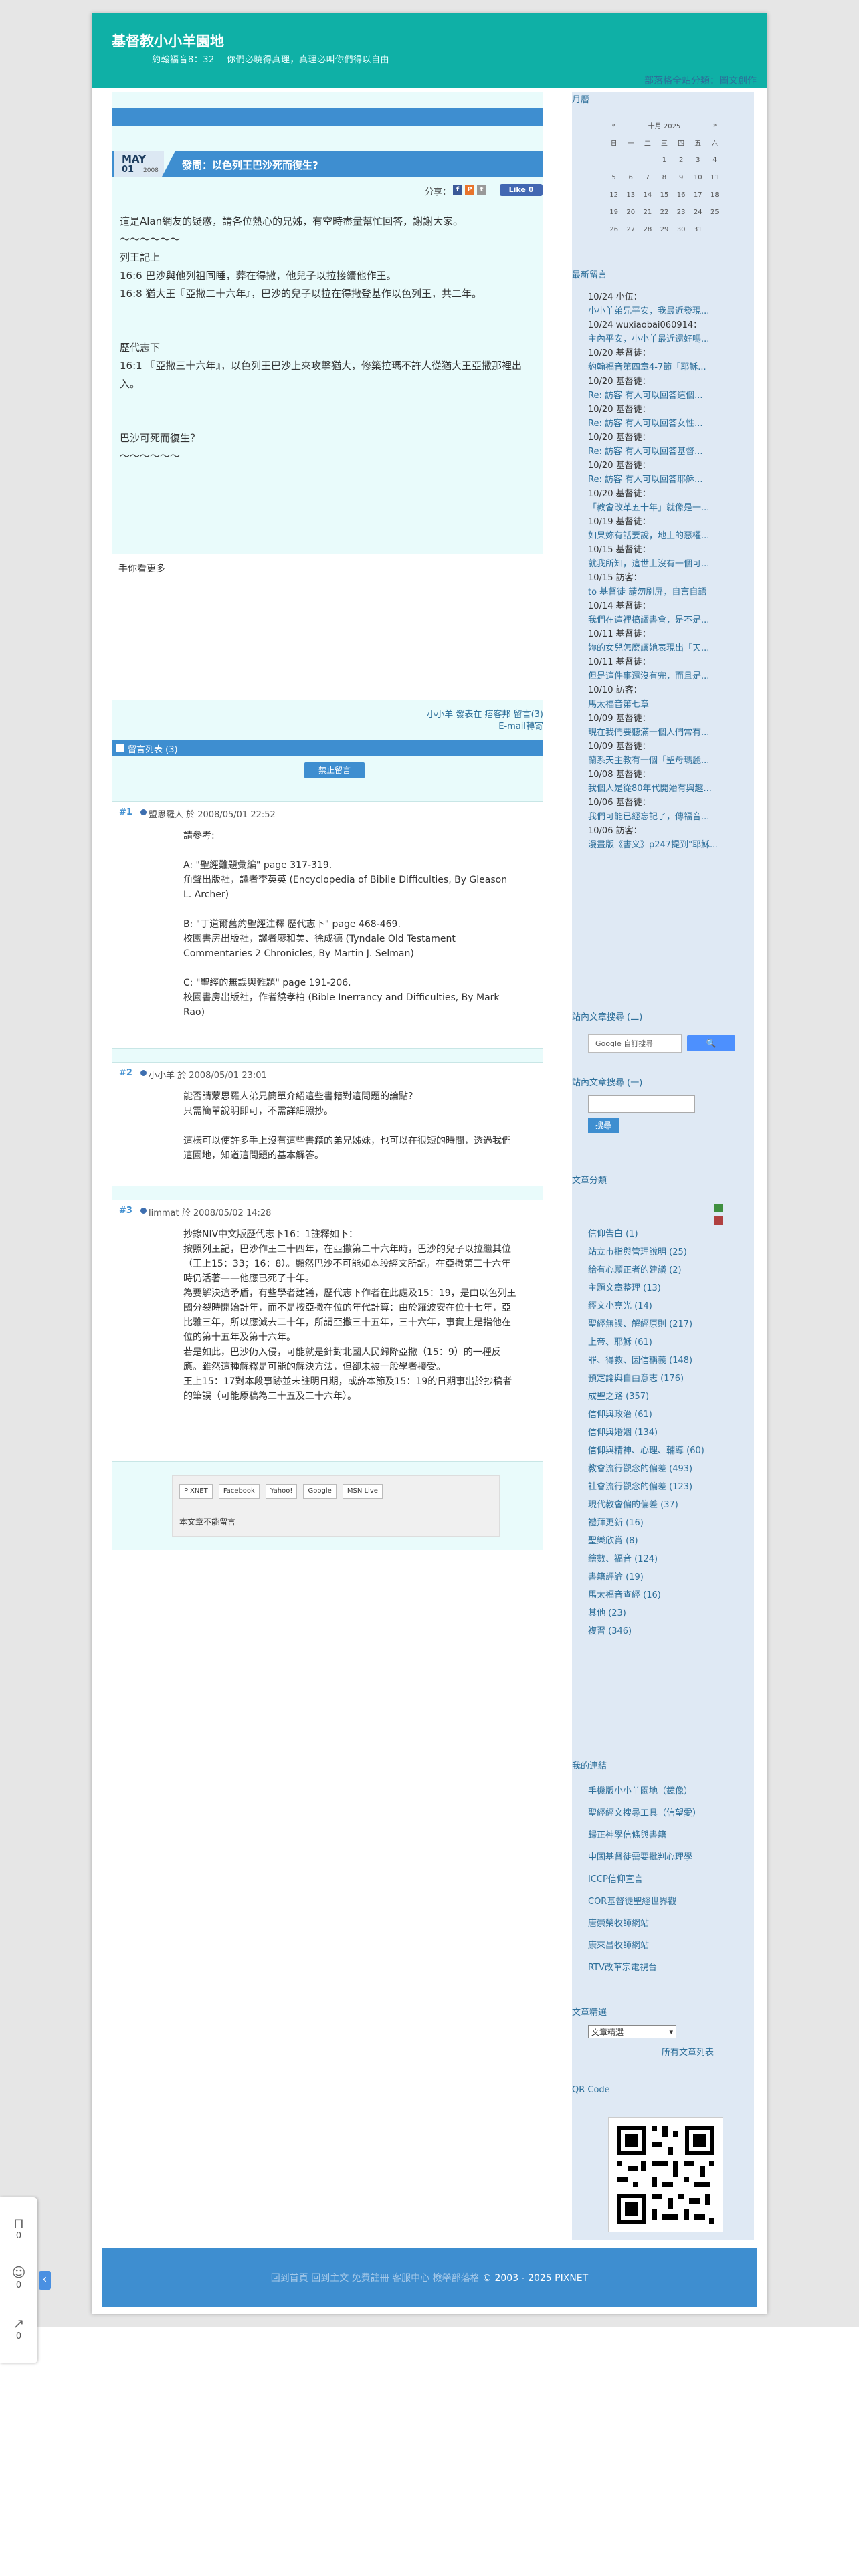 The height and width of the screenshot is (2576, 859). I want to click on calendar-day: 3, so click(698, 160).